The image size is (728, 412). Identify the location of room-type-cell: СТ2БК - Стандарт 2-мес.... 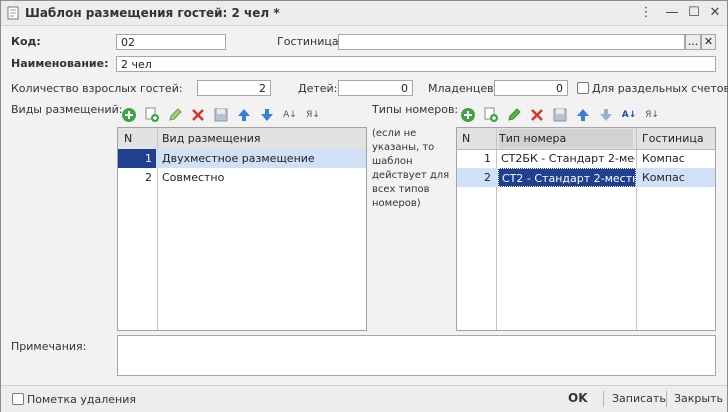
(568, 158).